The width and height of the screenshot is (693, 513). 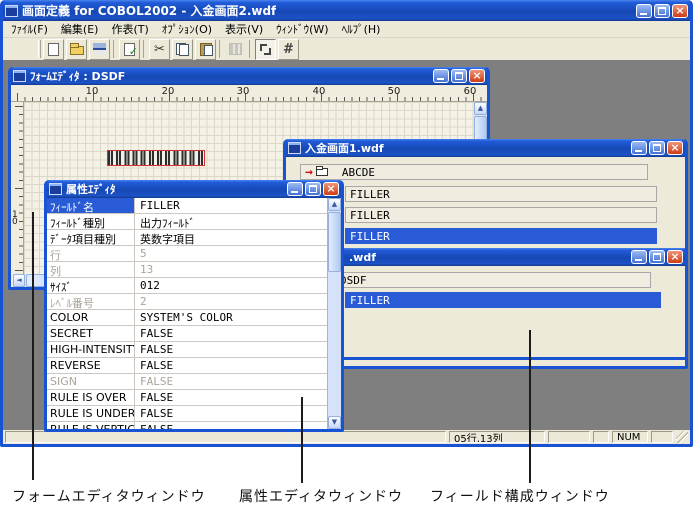 I want to click on attr-row: COLOR SYSTEM'S COLOR, so click(x=187, y=318).